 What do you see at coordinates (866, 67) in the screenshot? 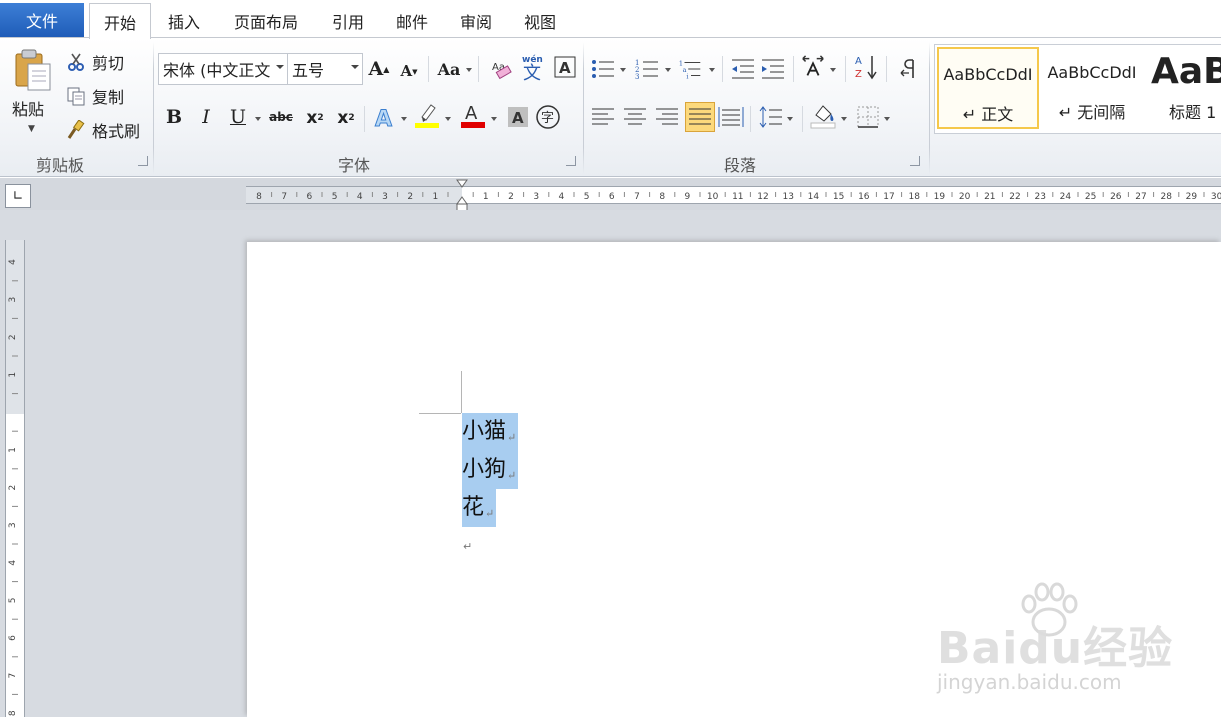
I see `sort-icon: AZ` at bounding box center [866, 67].